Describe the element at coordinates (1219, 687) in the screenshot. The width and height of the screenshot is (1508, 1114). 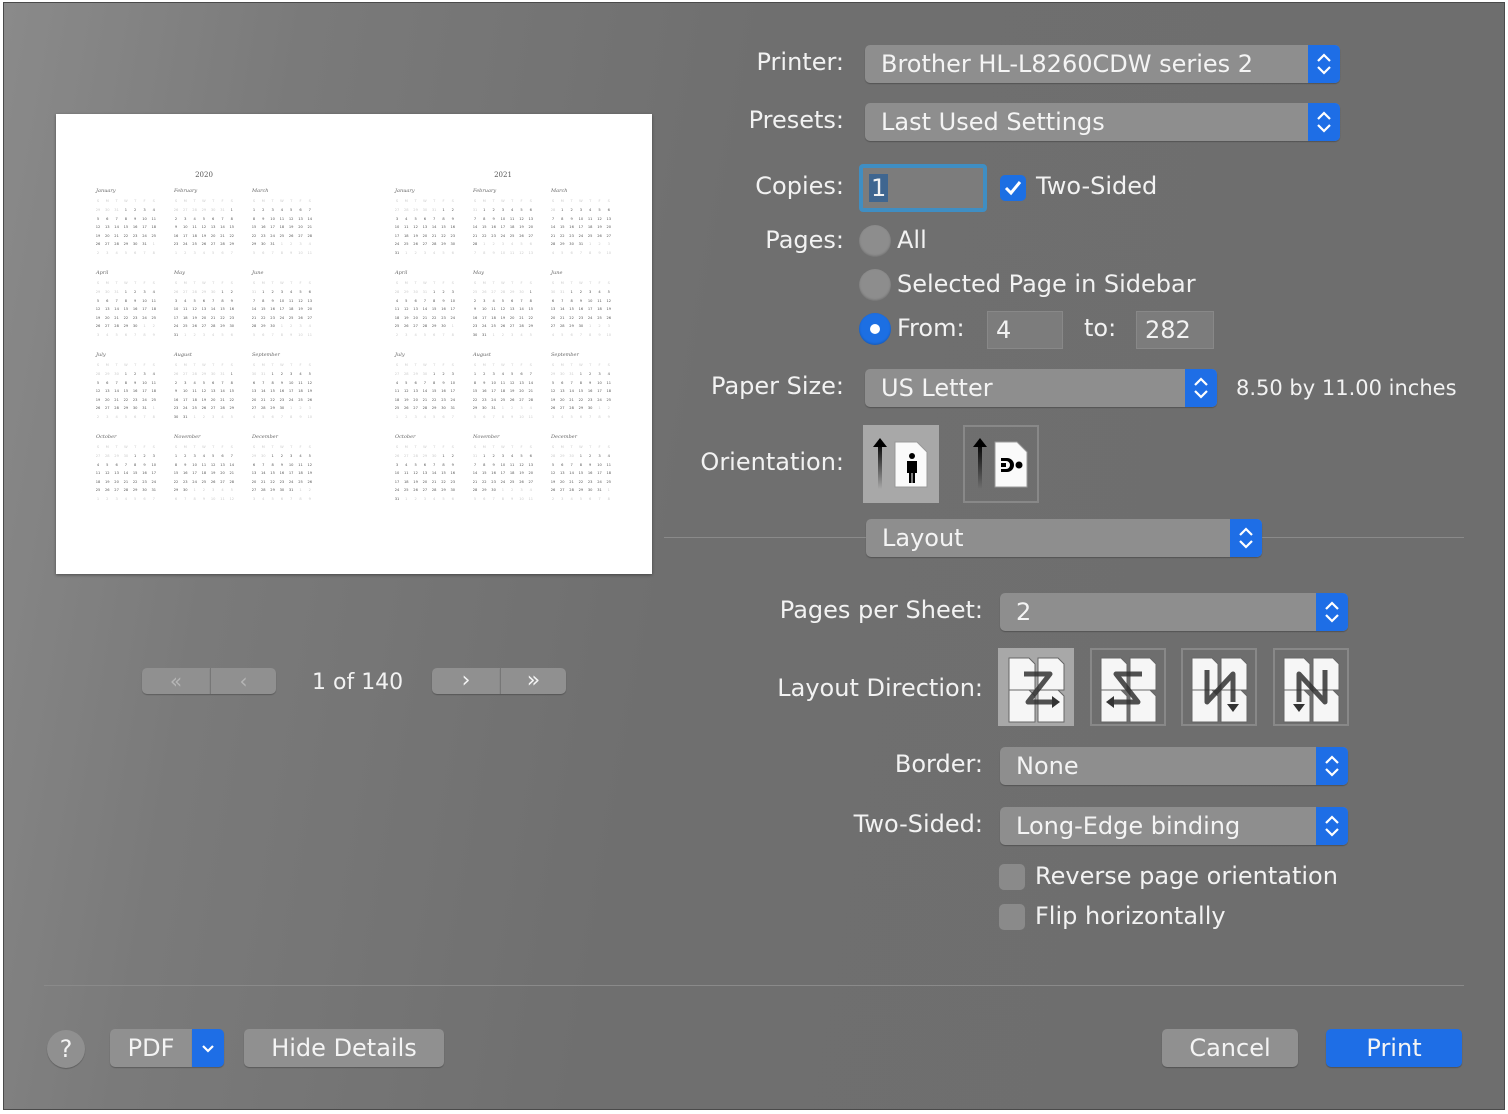
I see `layout-direction-reverse-n-button` at that location.